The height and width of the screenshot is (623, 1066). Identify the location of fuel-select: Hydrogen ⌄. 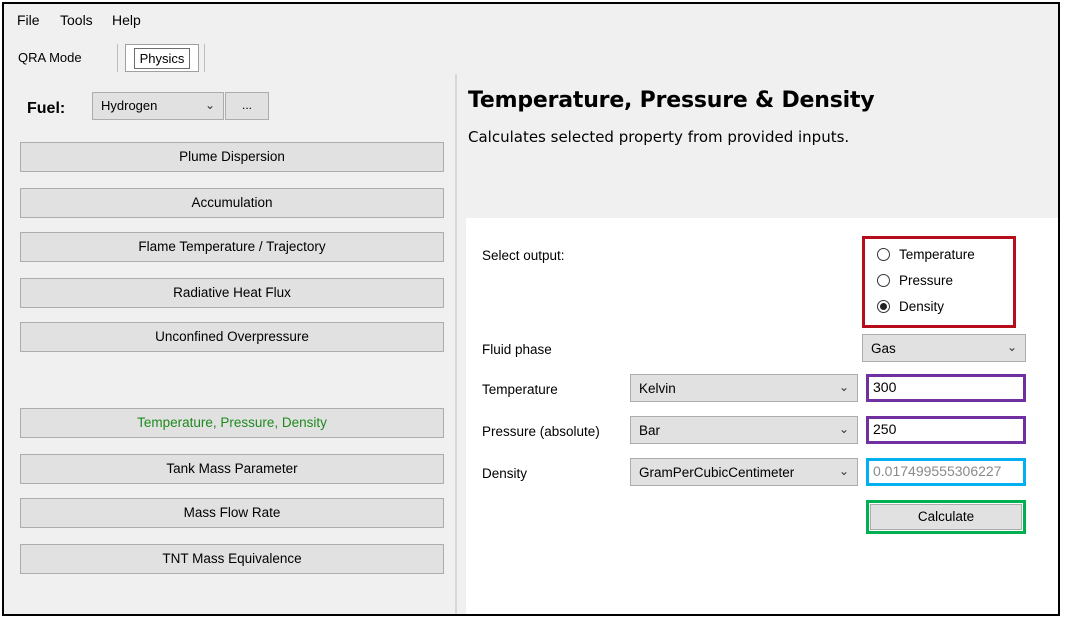
(158, 106).